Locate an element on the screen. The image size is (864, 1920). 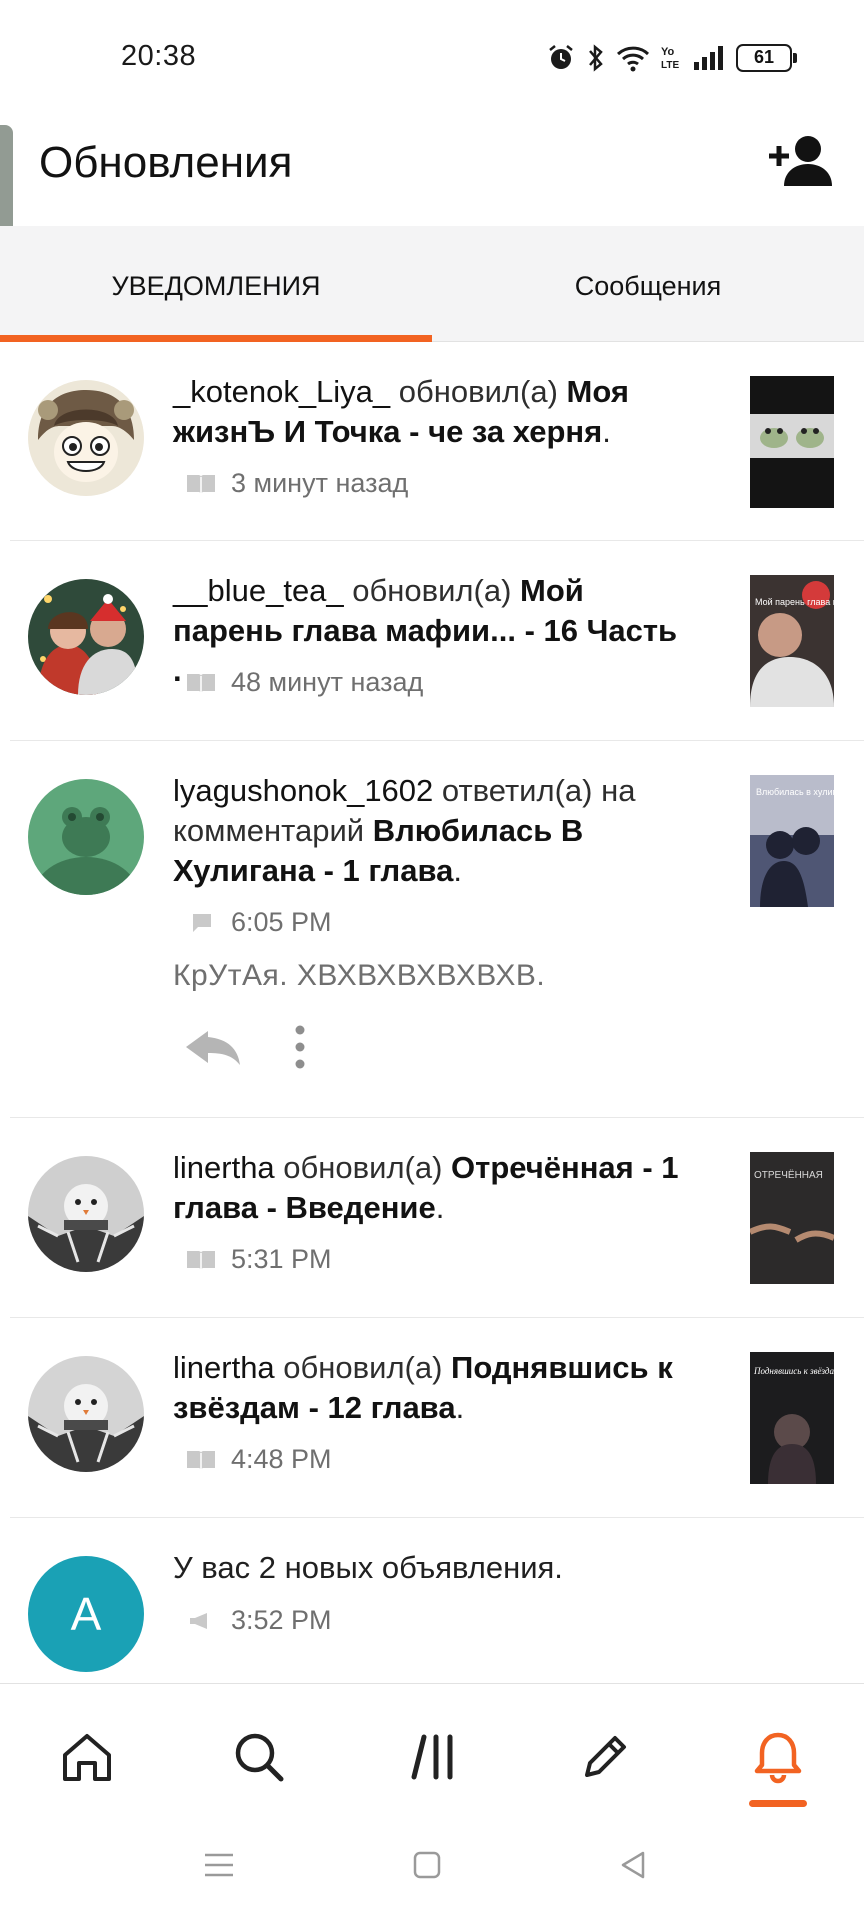
timestamp: 3 минут назад is located at coordinates (320, 483).